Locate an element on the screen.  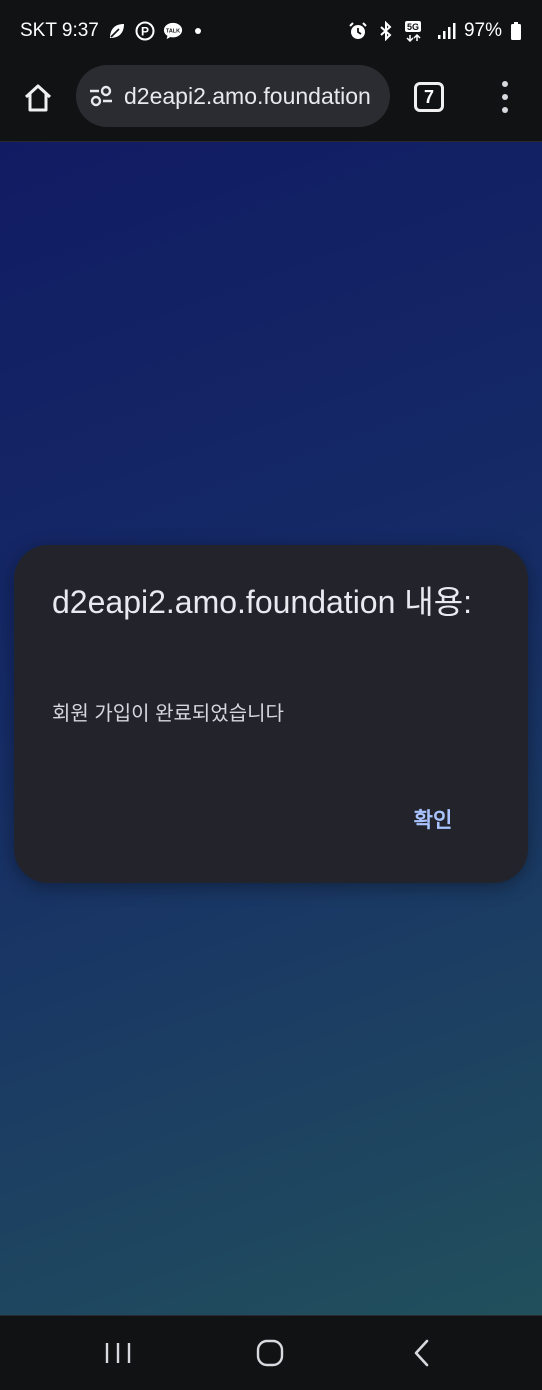
5g-icon: 5G is located at coordinates (416, 31).